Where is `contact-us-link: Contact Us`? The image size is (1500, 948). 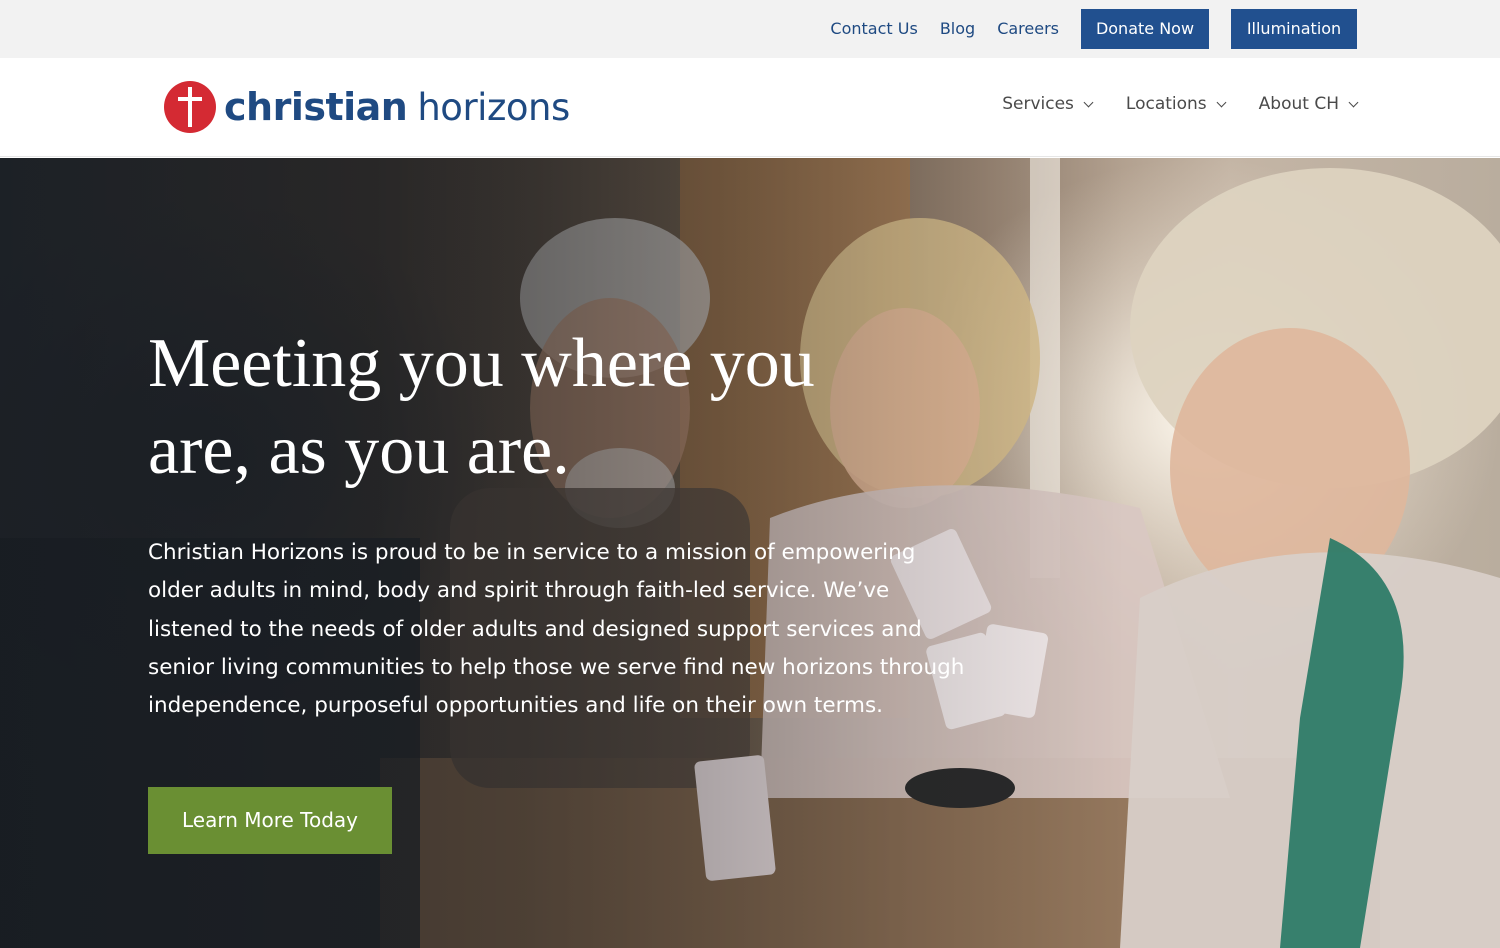 contact-us-link: Contact Us is located at coordinates (873, 29).